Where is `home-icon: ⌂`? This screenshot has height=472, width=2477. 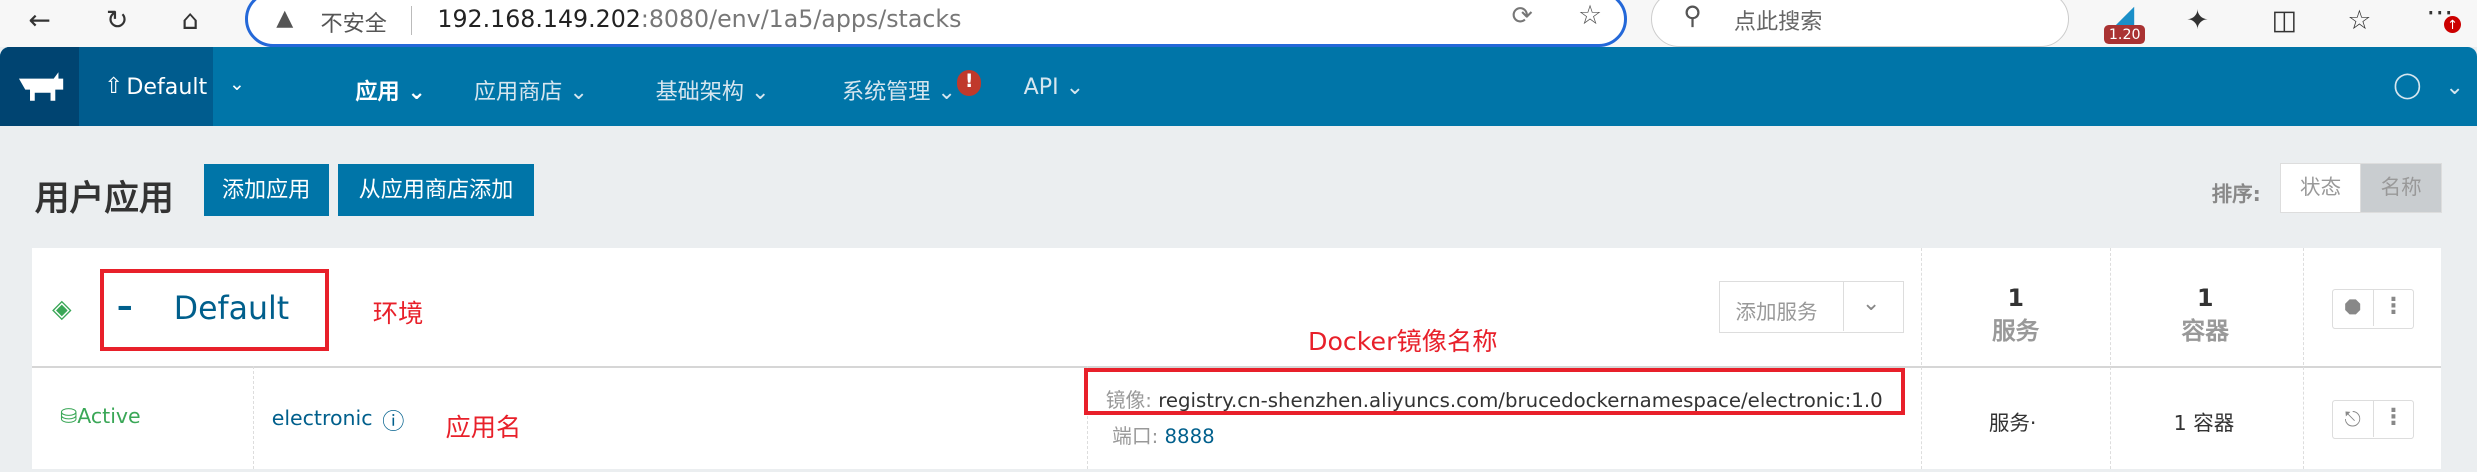
home-icon: ⌂ is located at coordinates (190, 20).